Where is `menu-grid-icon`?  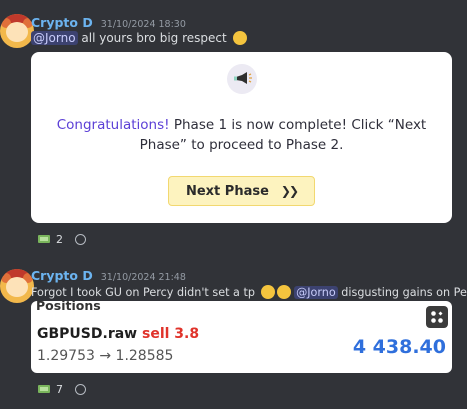
menu-grid-icon is located at coordinates (437, 317).